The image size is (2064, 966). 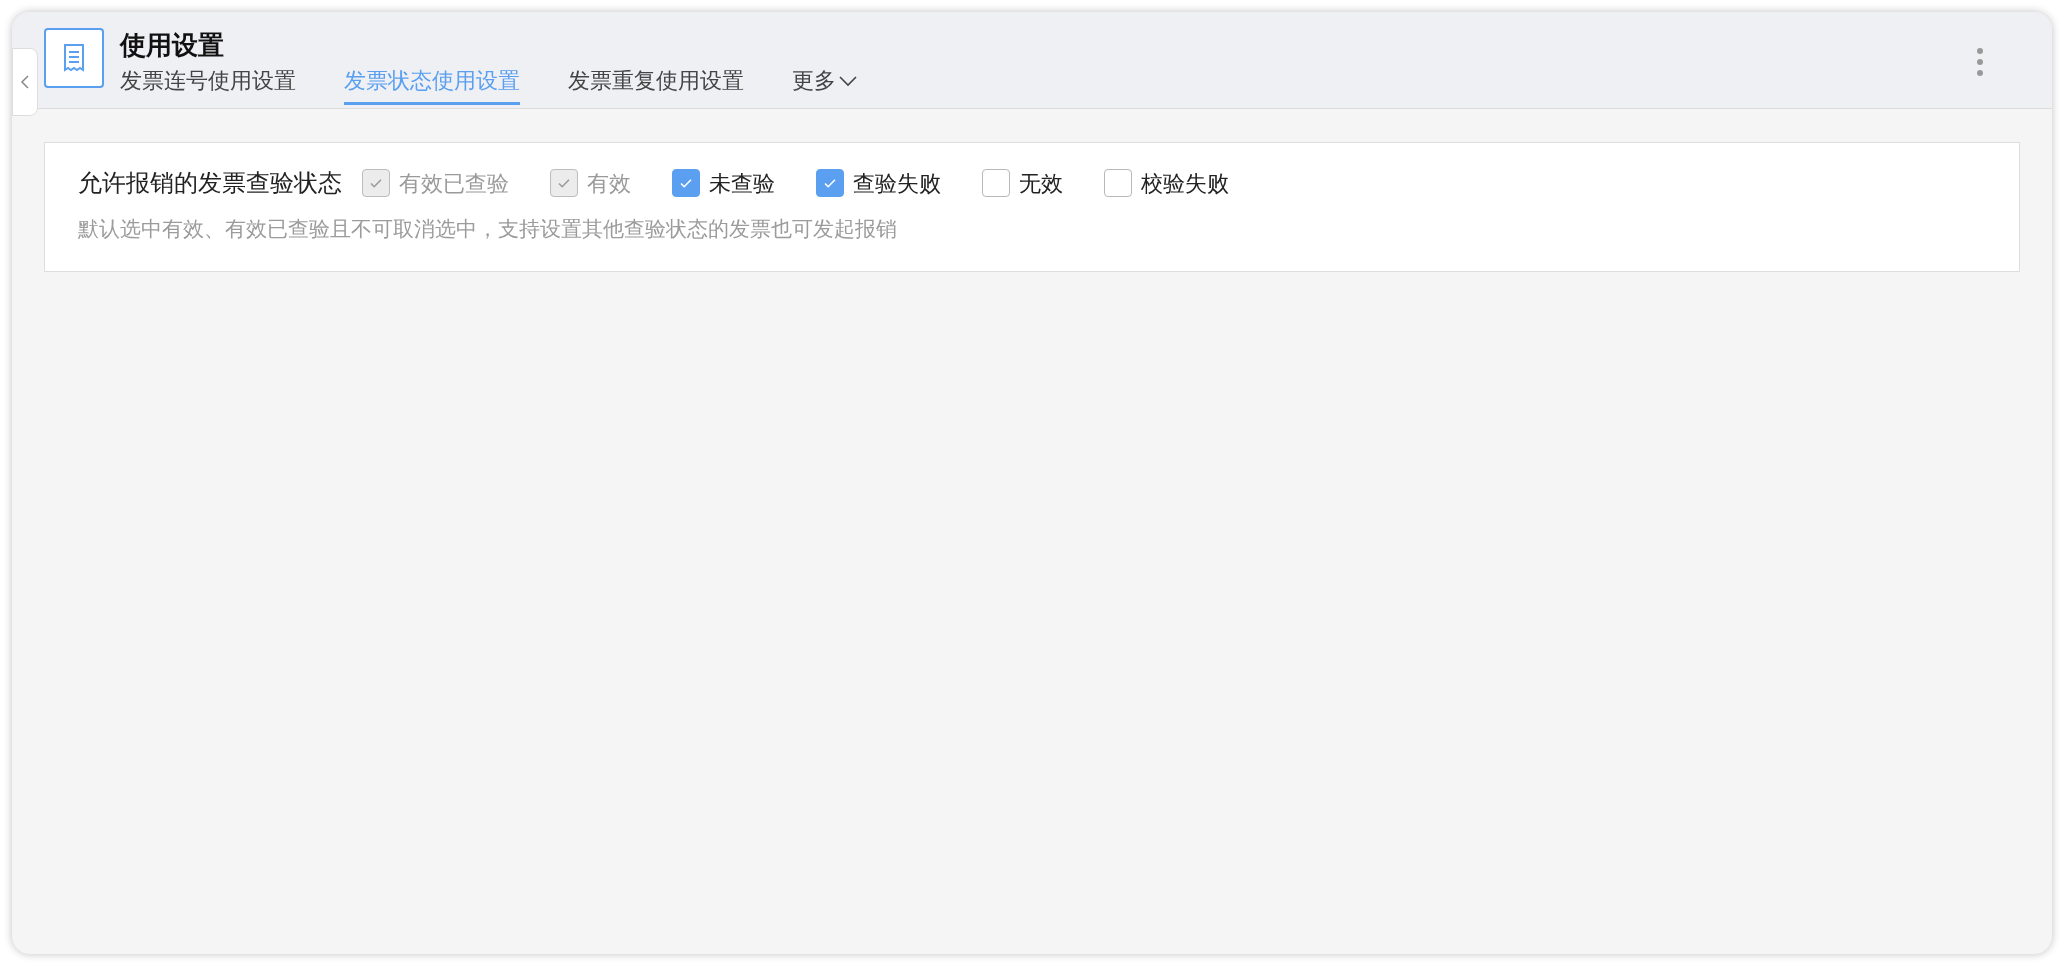 I want to click on status-checkbox: 查验失败, so click(x=878, y=183).